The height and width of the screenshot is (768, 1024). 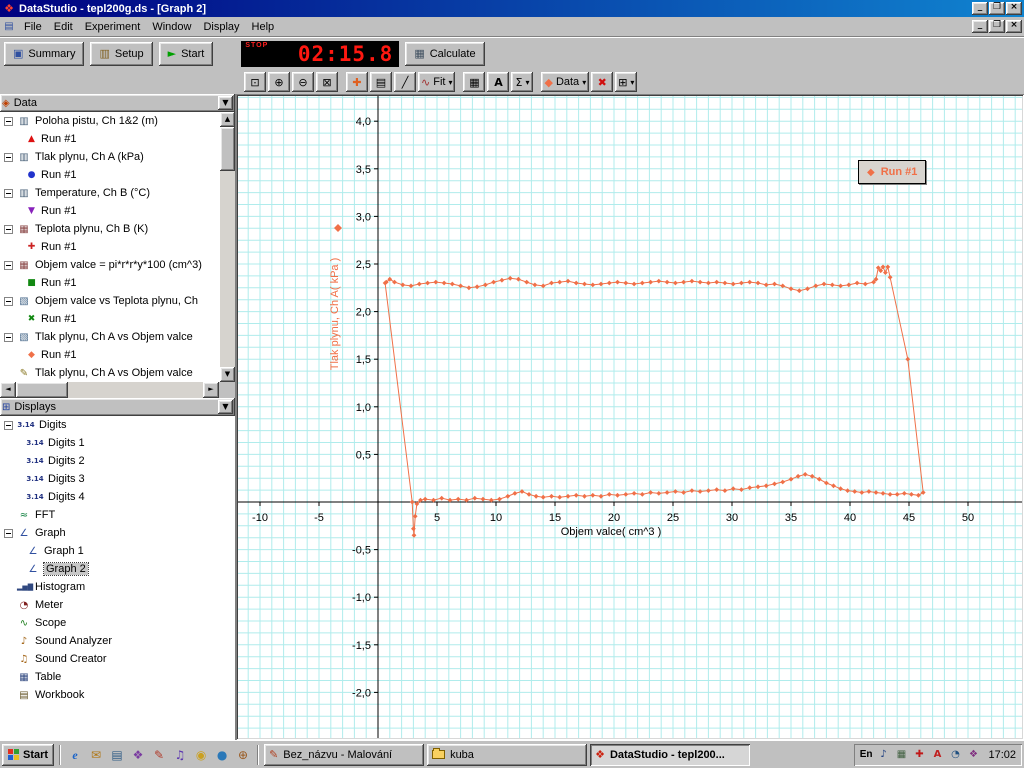 What do you see at coordinates (63, 27) in the screenshot?
I see `menu-edit: Edit` at bounding box center [63, 27].